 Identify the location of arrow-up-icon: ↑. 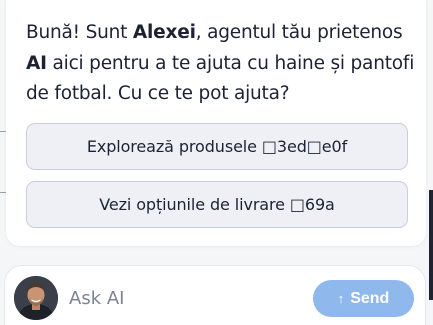
(341, 298).